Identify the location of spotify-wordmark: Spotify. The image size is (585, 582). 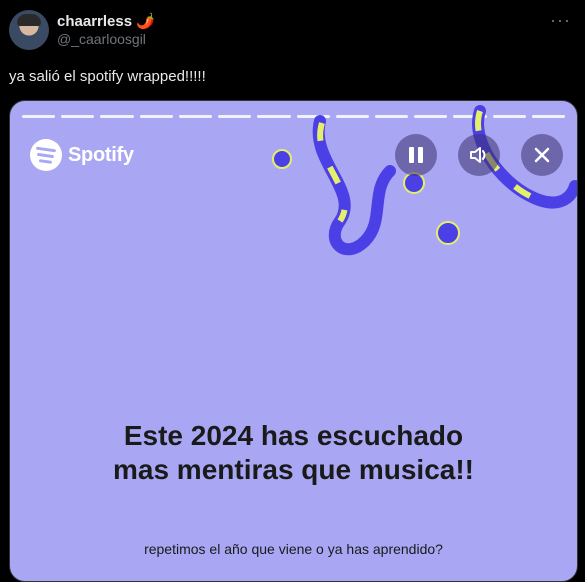
(101, 154).